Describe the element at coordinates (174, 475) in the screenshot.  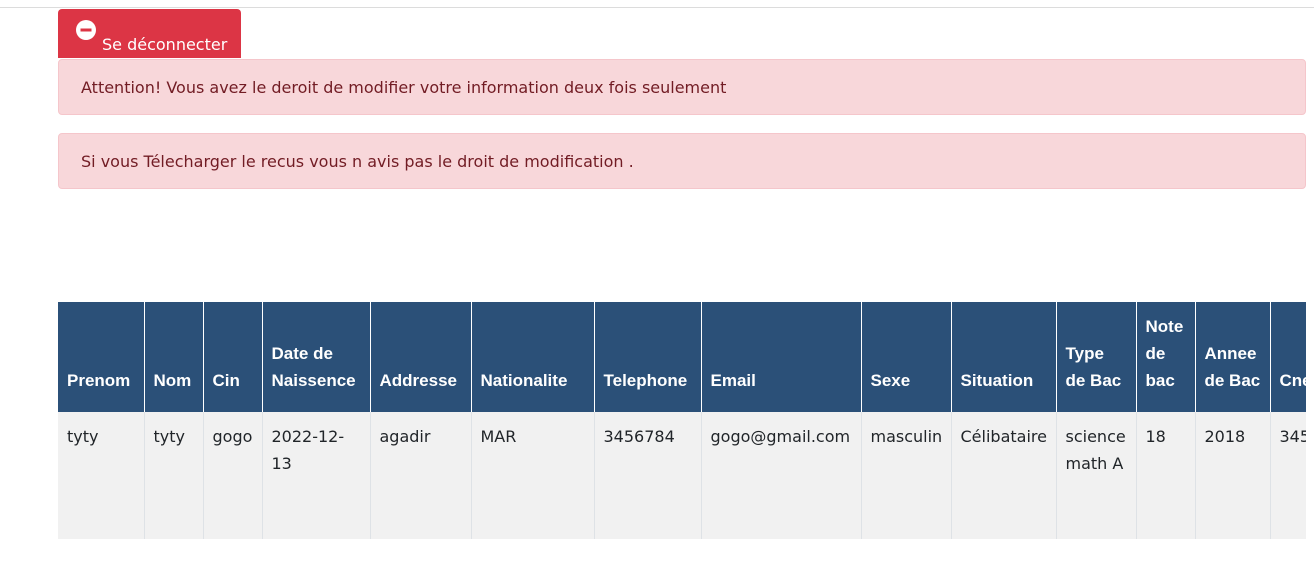
I see `cell-nom: tyty` at that location.